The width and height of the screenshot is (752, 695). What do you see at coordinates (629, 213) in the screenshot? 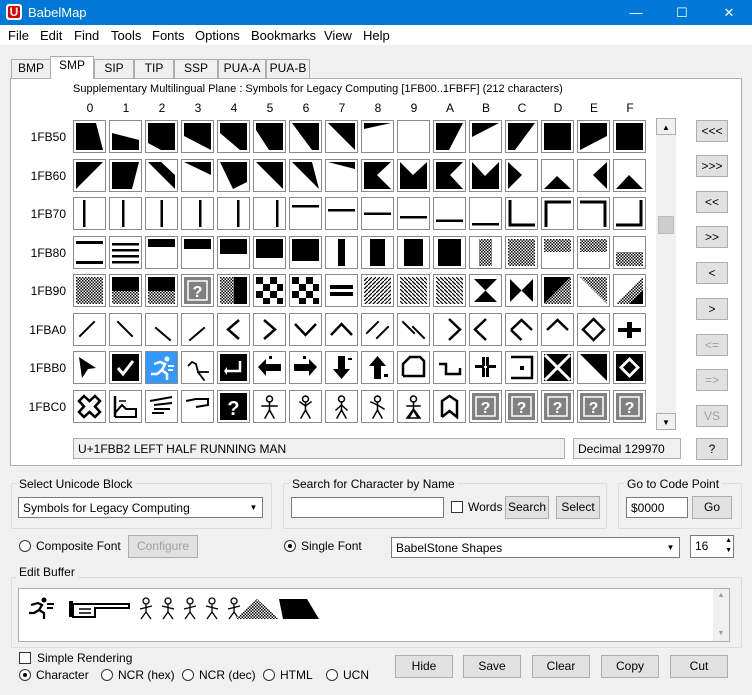
I see `char-cell-1FB7F` at bounding box center [629, 213].